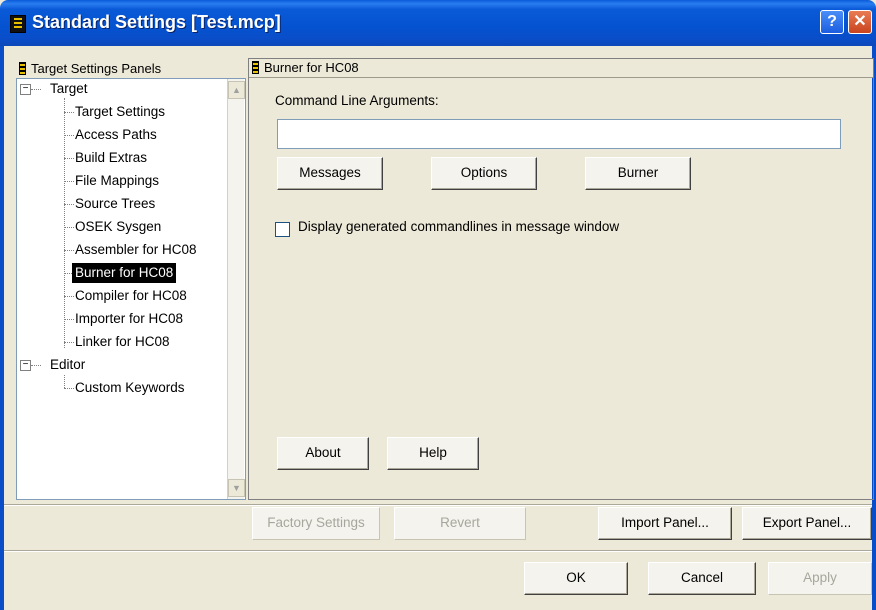 The width and height of the screenshot is (876, 610). Describe the element at coordinates (484, 173) in the screenshot. I see `options-button: Options` at that location.